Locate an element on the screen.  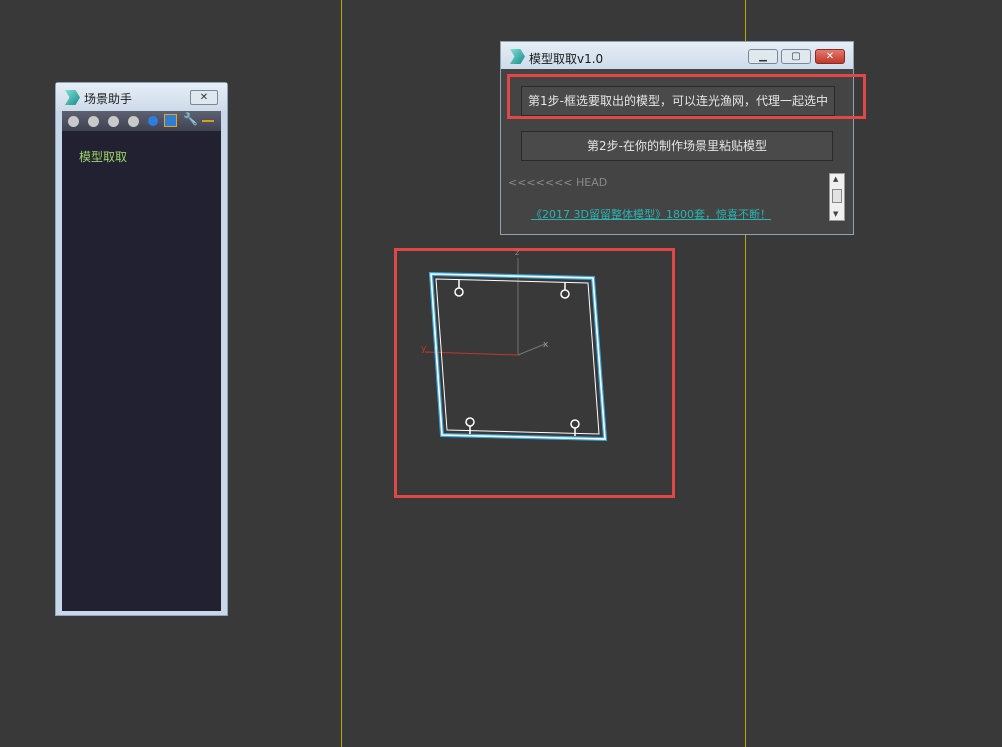
dialog-titlebar: 模型取取v1.0 ▁ ▢ ✕ is located at coordinates (677, 55).